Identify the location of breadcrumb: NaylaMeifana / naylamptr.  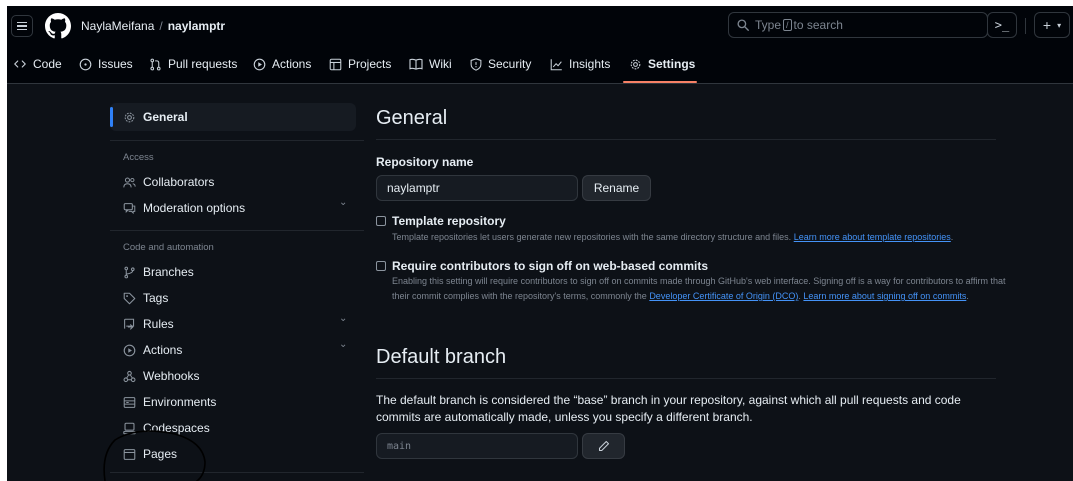
(153, 26).